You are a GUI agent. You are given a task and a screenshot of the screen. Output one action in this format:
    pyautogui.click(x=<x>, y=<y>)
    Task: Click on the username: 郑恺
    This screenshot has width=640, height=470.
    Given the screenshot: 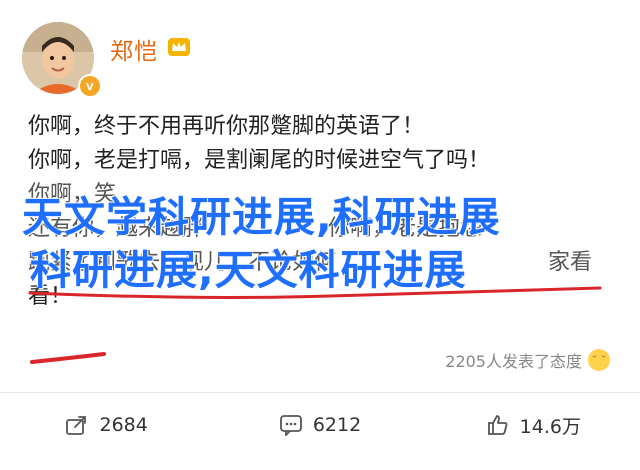 What is the action you would take?
    pyautogui.click(x=134, y=49)
    